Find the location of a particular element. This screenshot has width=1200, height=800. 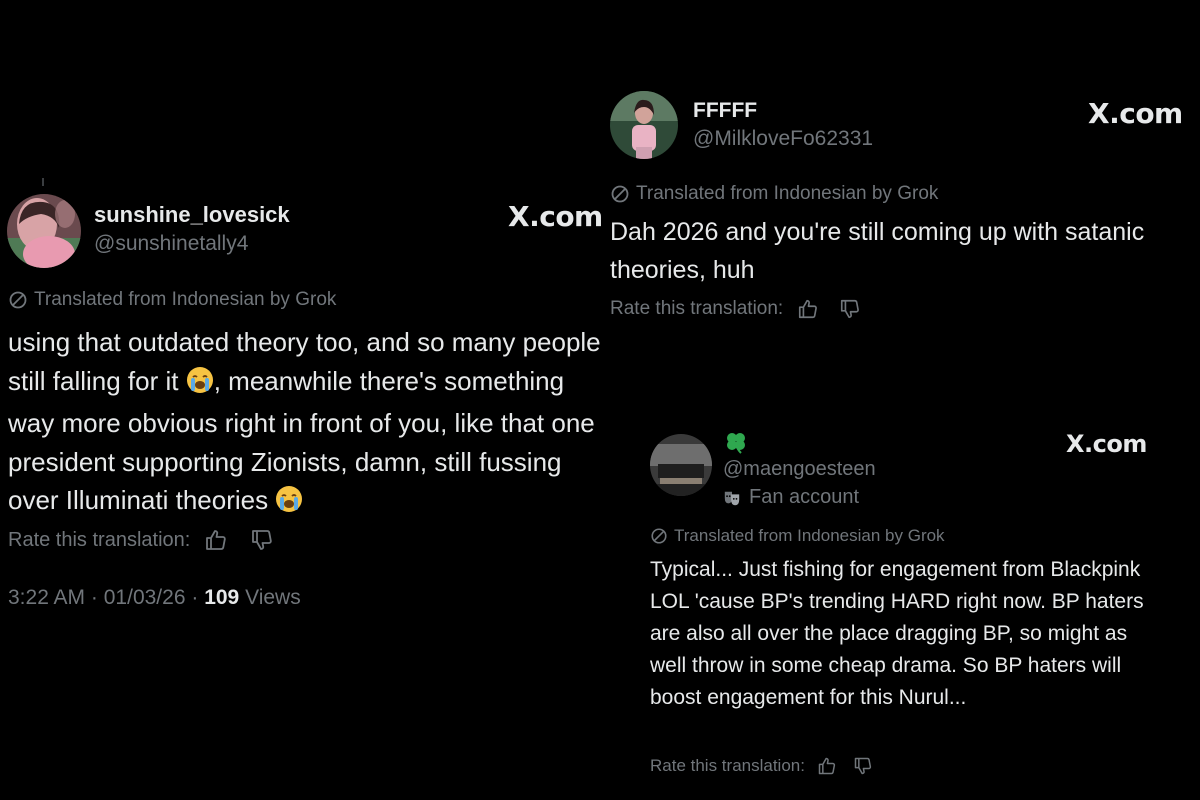

post-time: 3:22 AM is located at coordinates (46, 597).